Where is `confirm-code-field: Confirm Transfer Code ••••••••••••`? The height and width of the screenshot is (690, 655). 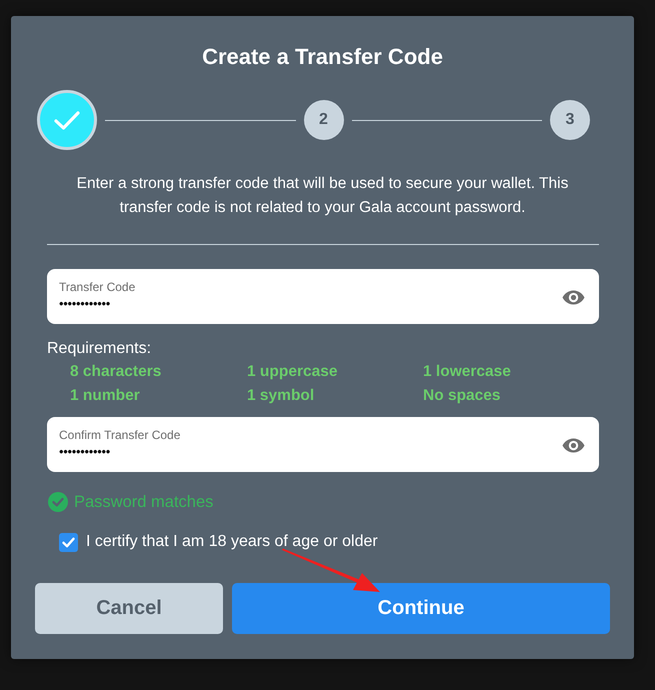
confirm-code-field: Confirm Transfer Code •••••••••••• is located at coordinates (323, 444).